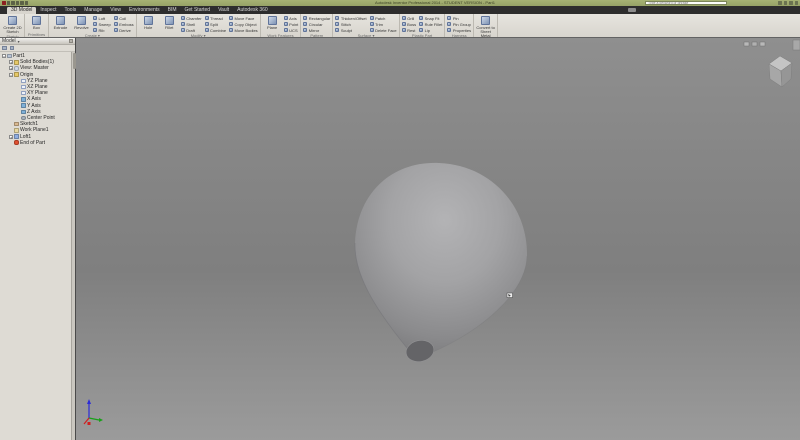 This screenshot has height=440, width=800. I want to click on minimize-ribbon-icon, so click(632, 10).